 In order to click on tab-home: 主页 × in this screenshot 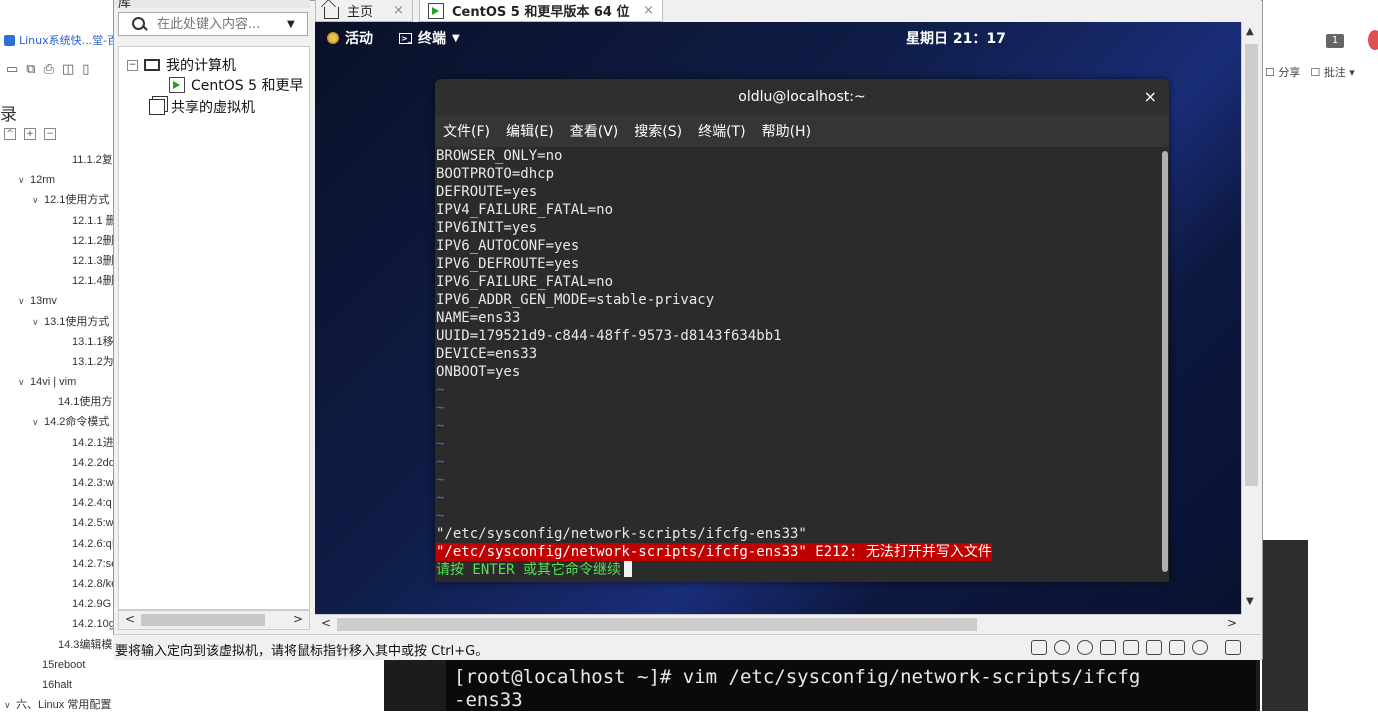, I will do `click(364, 11)`.